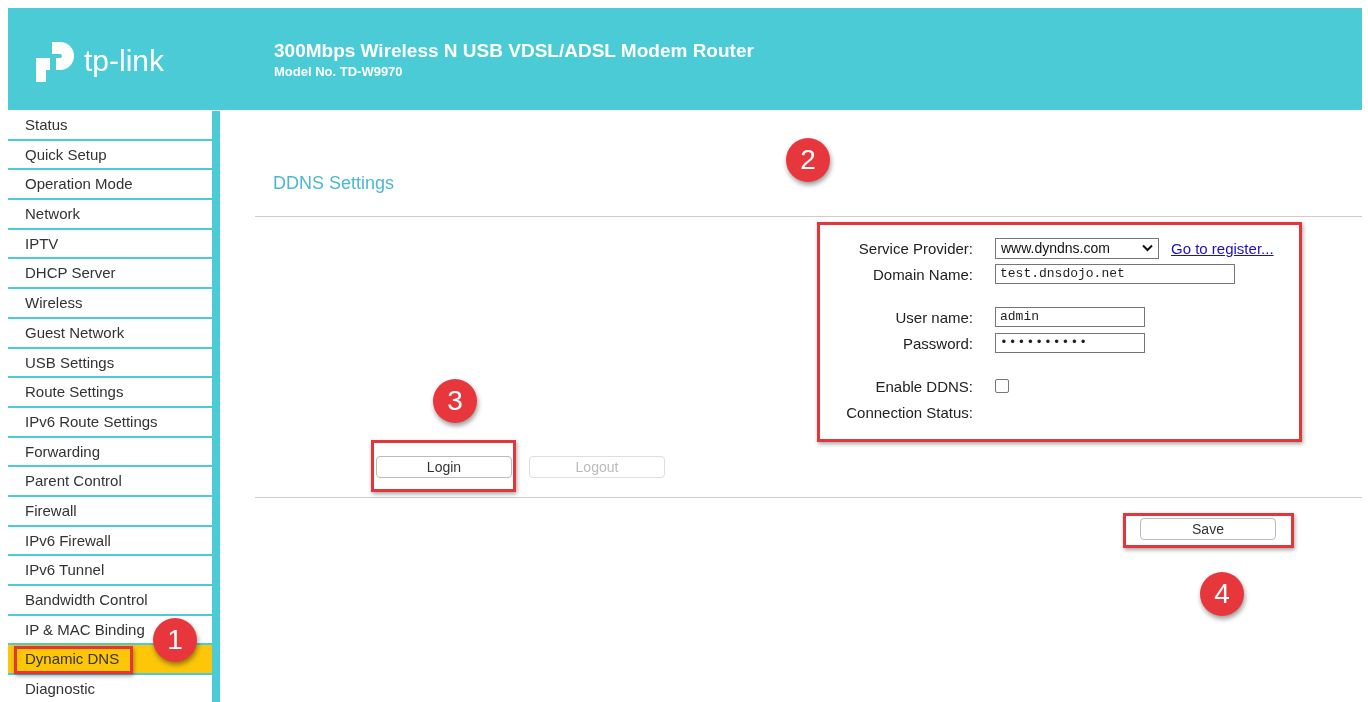  What do you see at coordinates (1077, 248) in the screenshot?
I see `provider-dropdown: www.dyndns.com` at bounding box center [1077, 248].